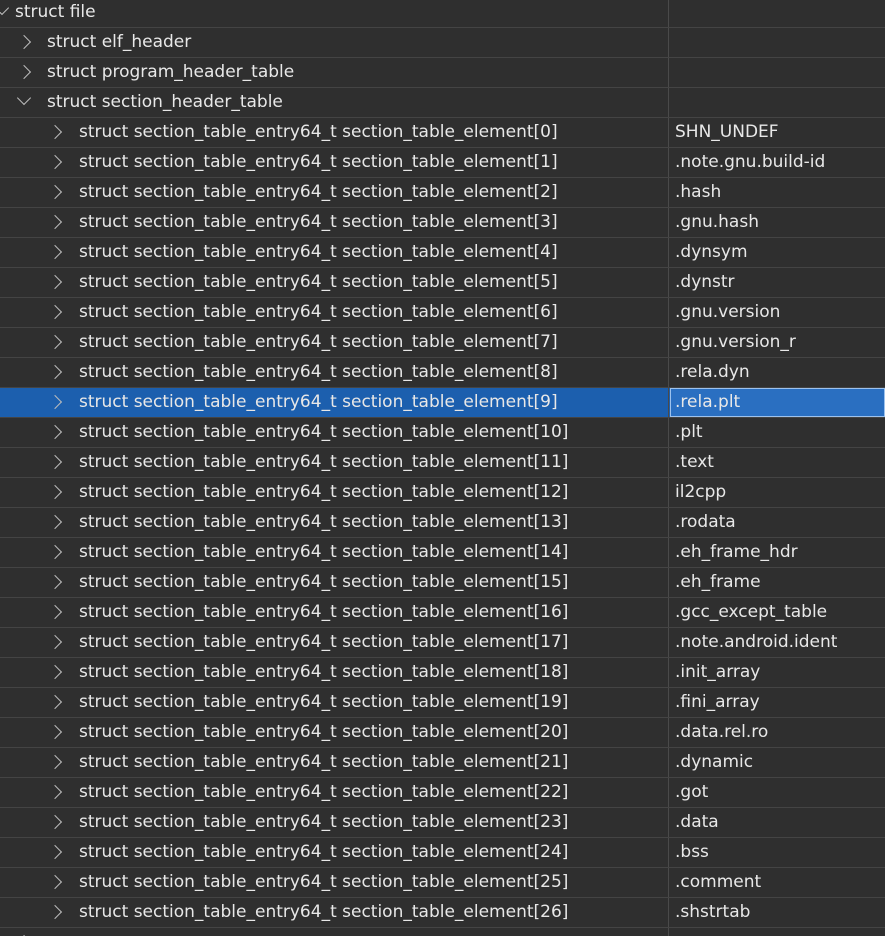 The width and height of the screenshot is (885, 936). Describe the element at coordinates (5, 8) in the screenshot. I see `chevron-down-icon` at that location.